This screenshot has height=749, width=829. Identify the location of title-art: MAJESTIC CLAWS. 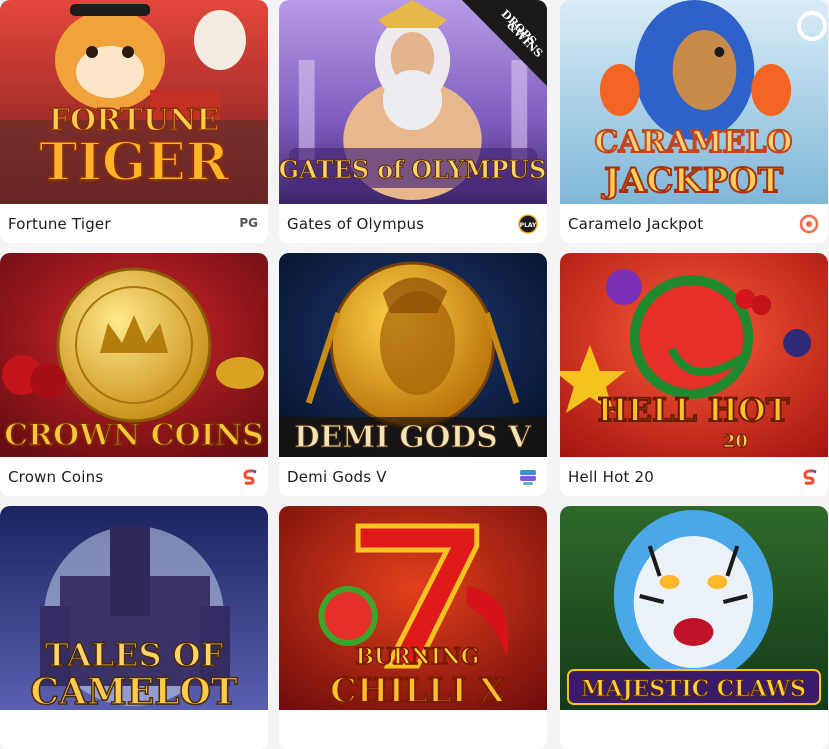
(693, 689).